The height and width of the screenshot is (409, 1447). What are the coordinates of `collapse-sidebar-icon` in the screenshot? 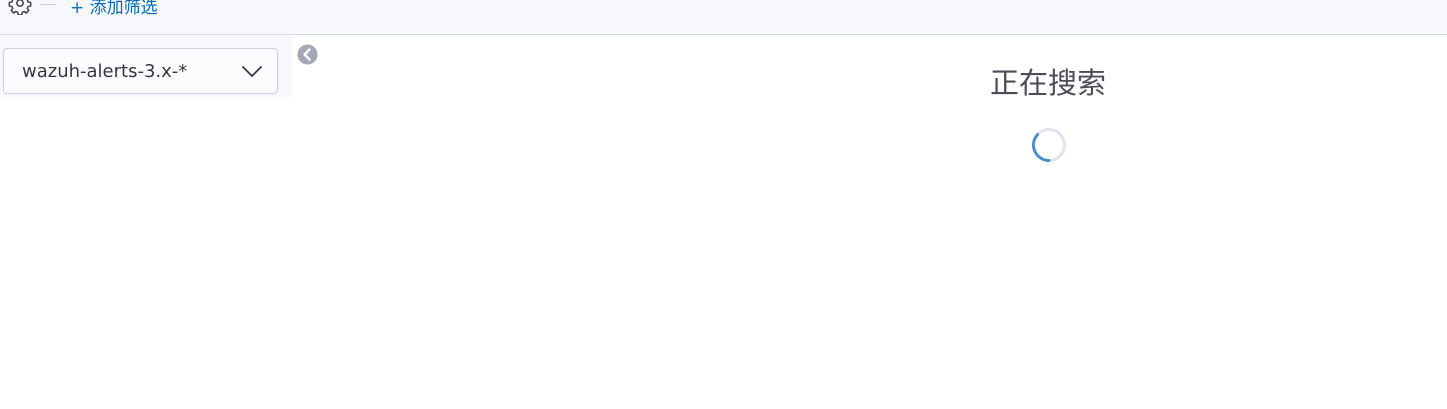 It's located at (307, 54).